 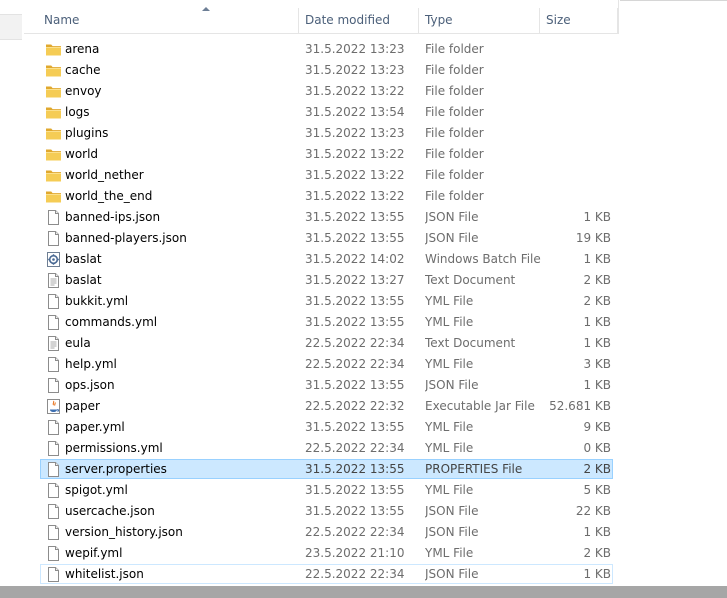 I want to click on file-row: commands.yml 31.5.2022 13:55 YML File 1 KB, so click(x=326, y=322).